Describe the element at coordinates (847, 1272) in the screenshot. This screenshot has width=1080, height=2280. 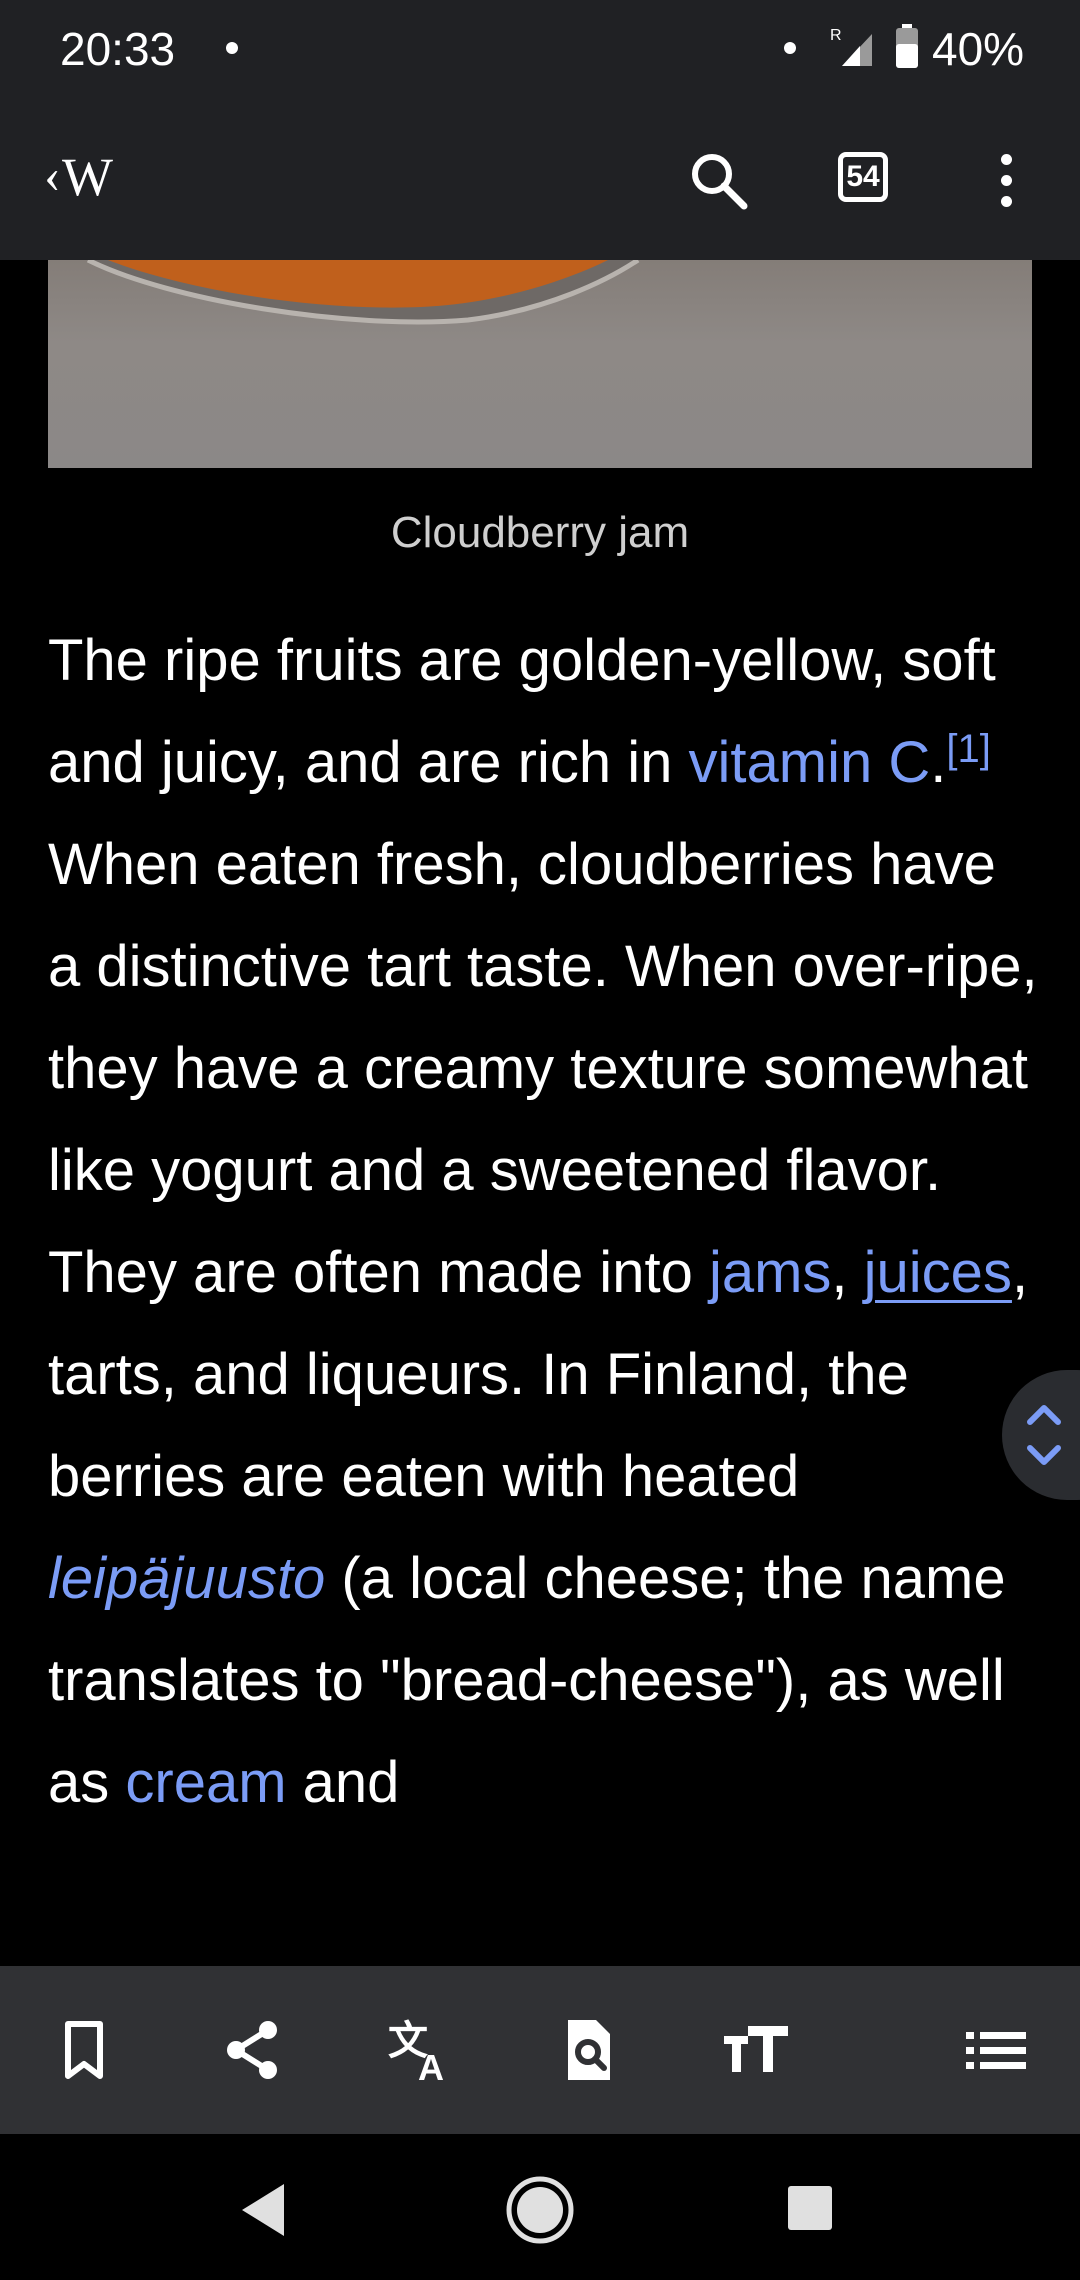
I see `paragraph-text: ,` at that location.